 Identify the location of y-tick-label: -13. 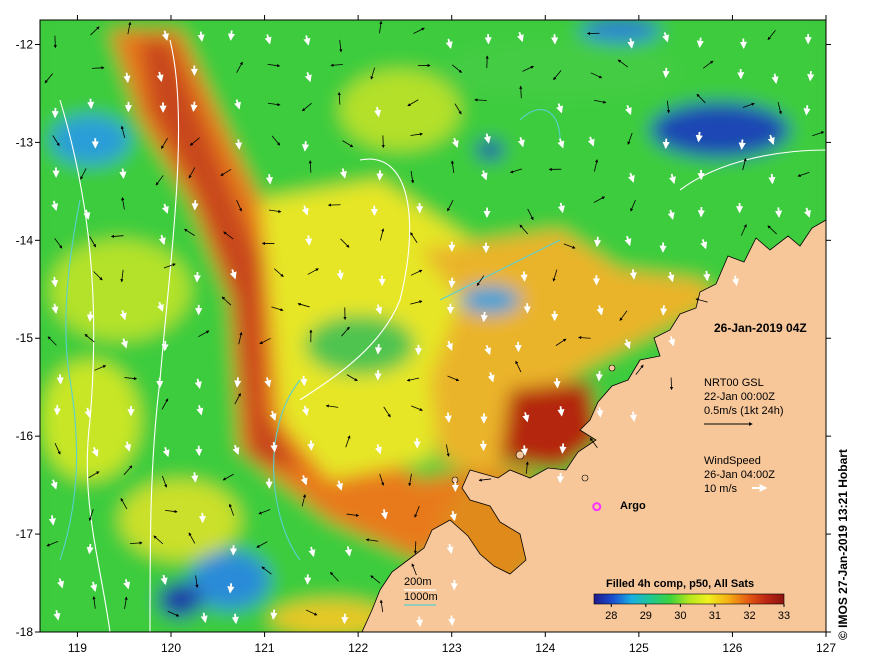
(25, 142).